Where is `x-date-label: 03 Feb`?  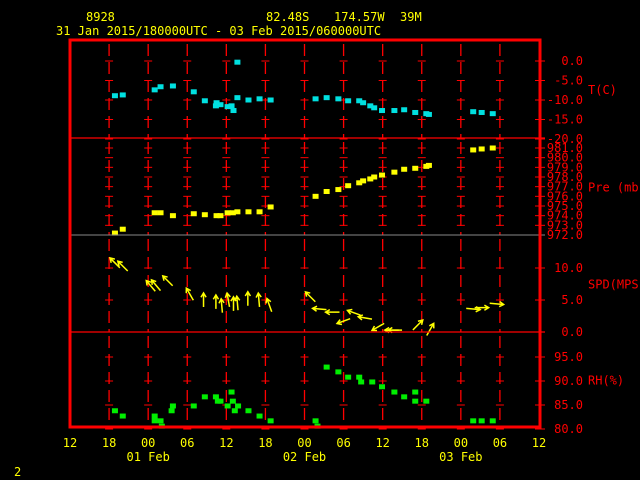 x-date-label: 03 Feb is located at coordinates (460, 457).